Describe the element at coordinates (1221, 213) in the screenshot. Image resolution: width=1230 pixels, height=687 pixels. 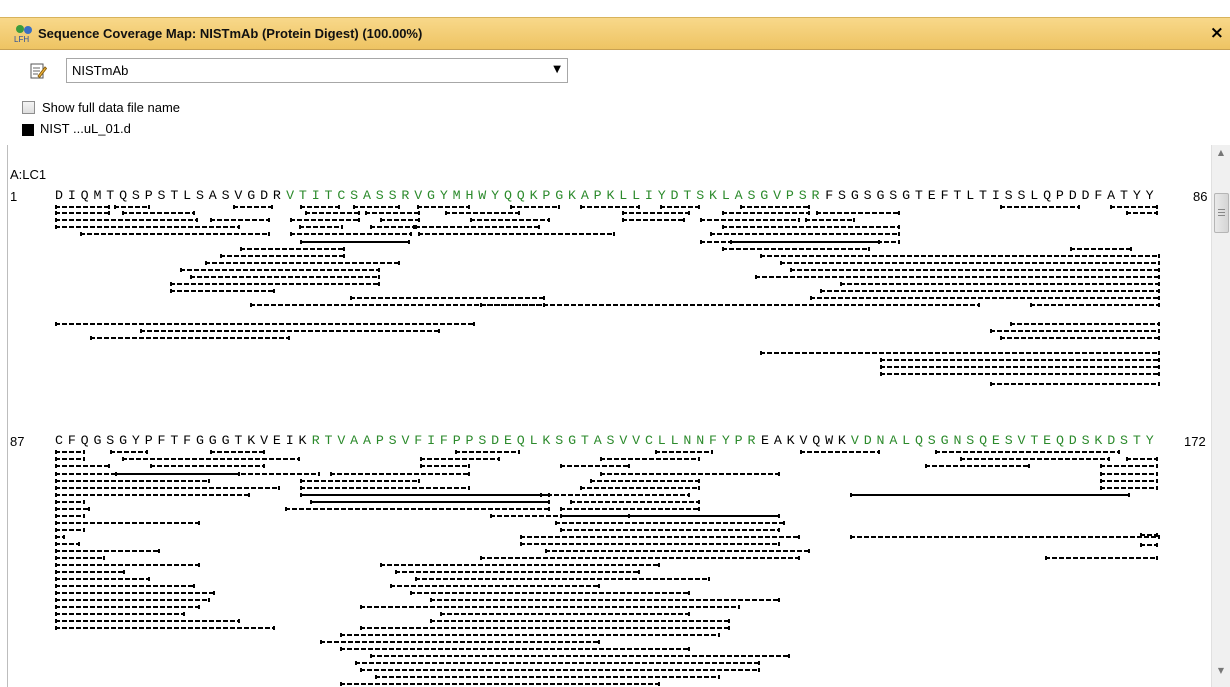
I see `scroll-thumb` at that location.